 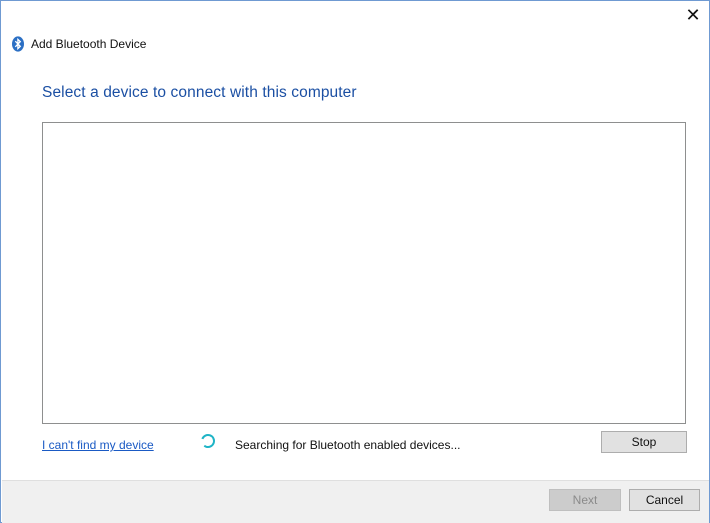 What do you see at coordinates (98, 445) in the screenshot?
I see `cant-find-device-link: I can't find my device` at bounding box center [98, 445].